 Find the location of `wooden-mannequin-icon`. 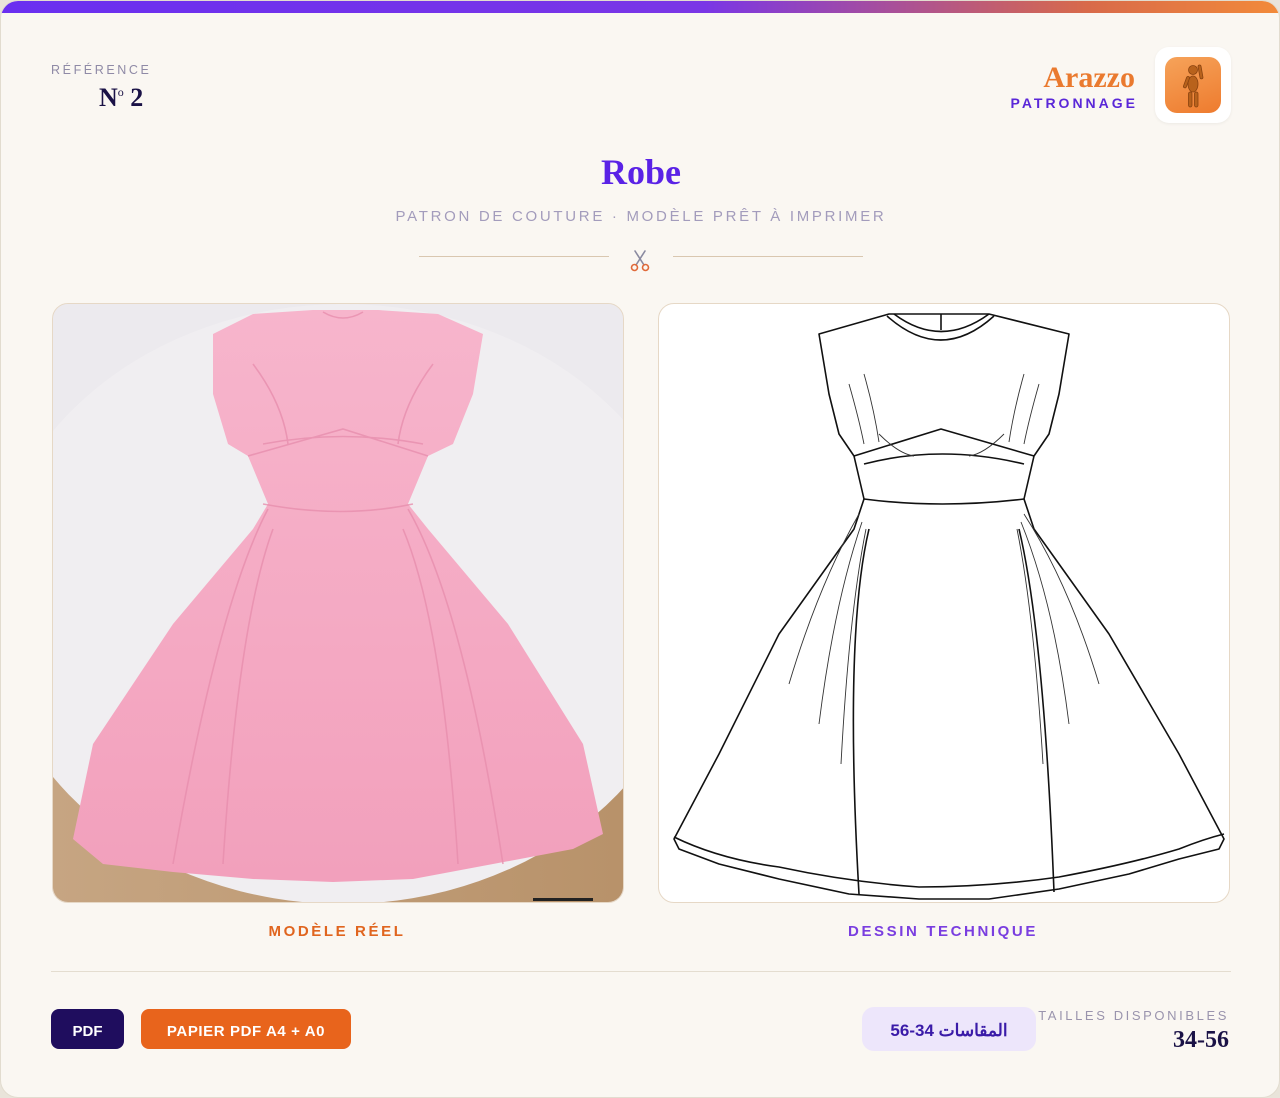

wooden-mannequin-icon is located at coordinates (1193, 85).